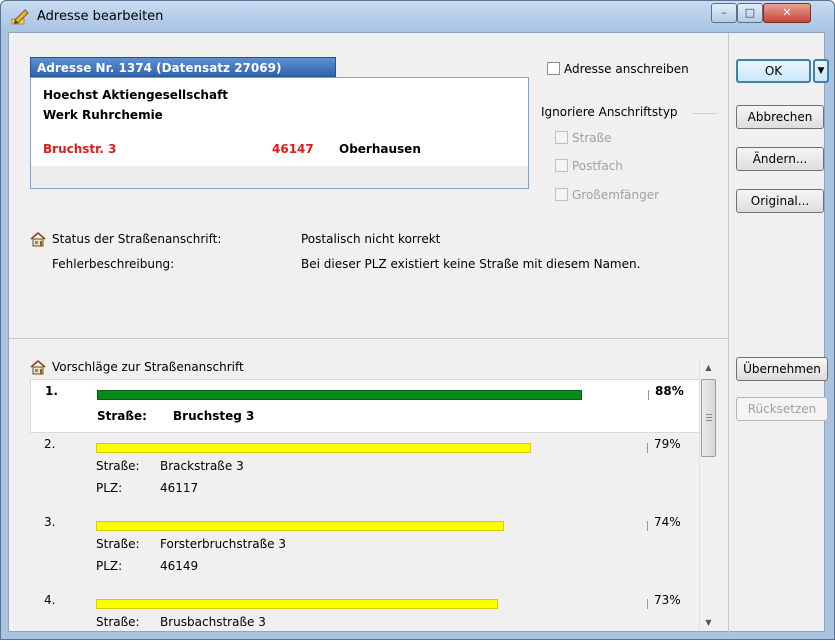 The image size is (835, 641). What do you see at coordinates (616, 195) in the screenshot?
I see `checkbox-label: Großemfänger` at bounding box center [616, 195].